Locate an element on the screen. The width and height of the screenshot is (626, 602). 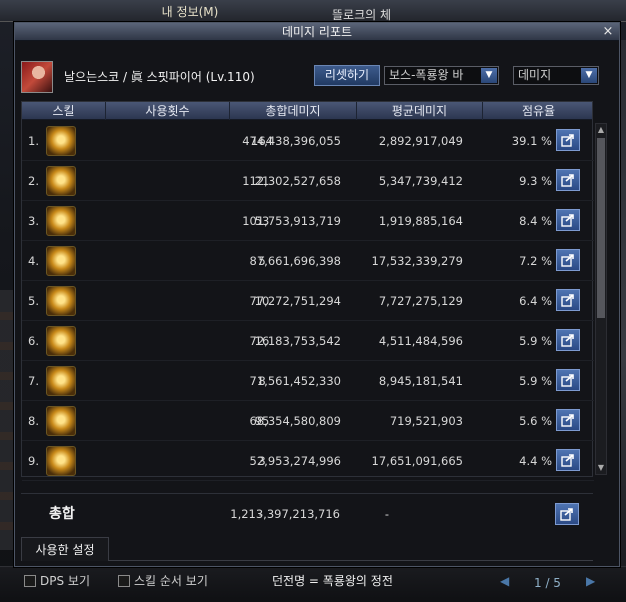
skill-order-checkbox is located at coordinates (124, 581).